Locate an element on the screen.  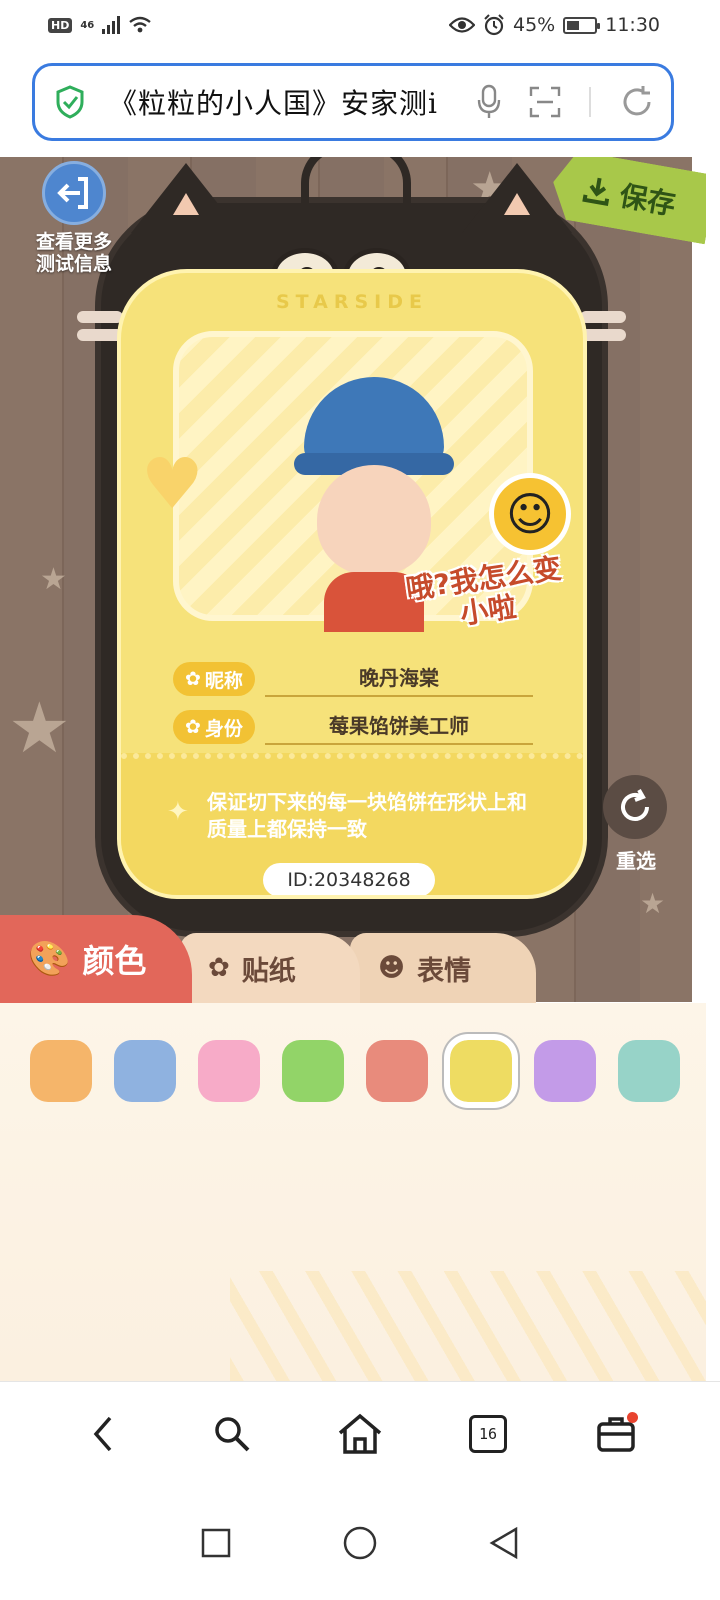
alarm-icon is located at coordinates (494, 25).